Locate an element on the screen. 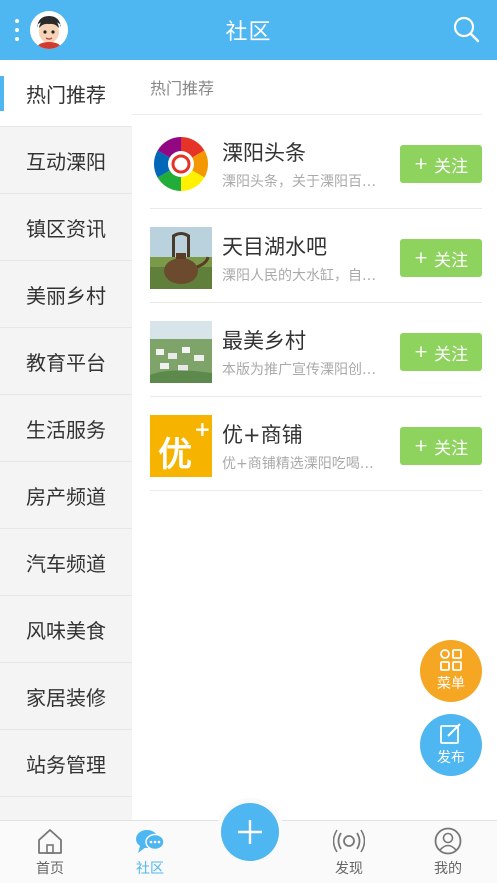  sidebar-item-home-decor: 家居装修 is located at coordinates (66, 696).